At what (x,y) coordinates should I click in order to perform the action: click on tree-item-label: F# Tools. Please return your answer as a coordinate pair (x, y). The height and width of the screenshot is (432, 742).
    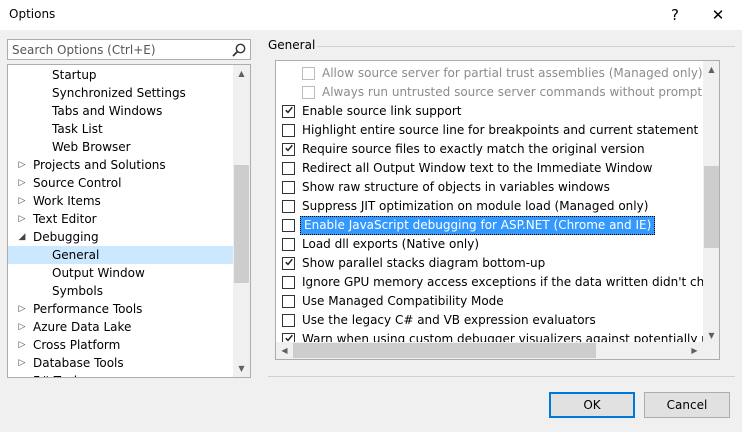
    Looking at the image, I should click on (58, 374).